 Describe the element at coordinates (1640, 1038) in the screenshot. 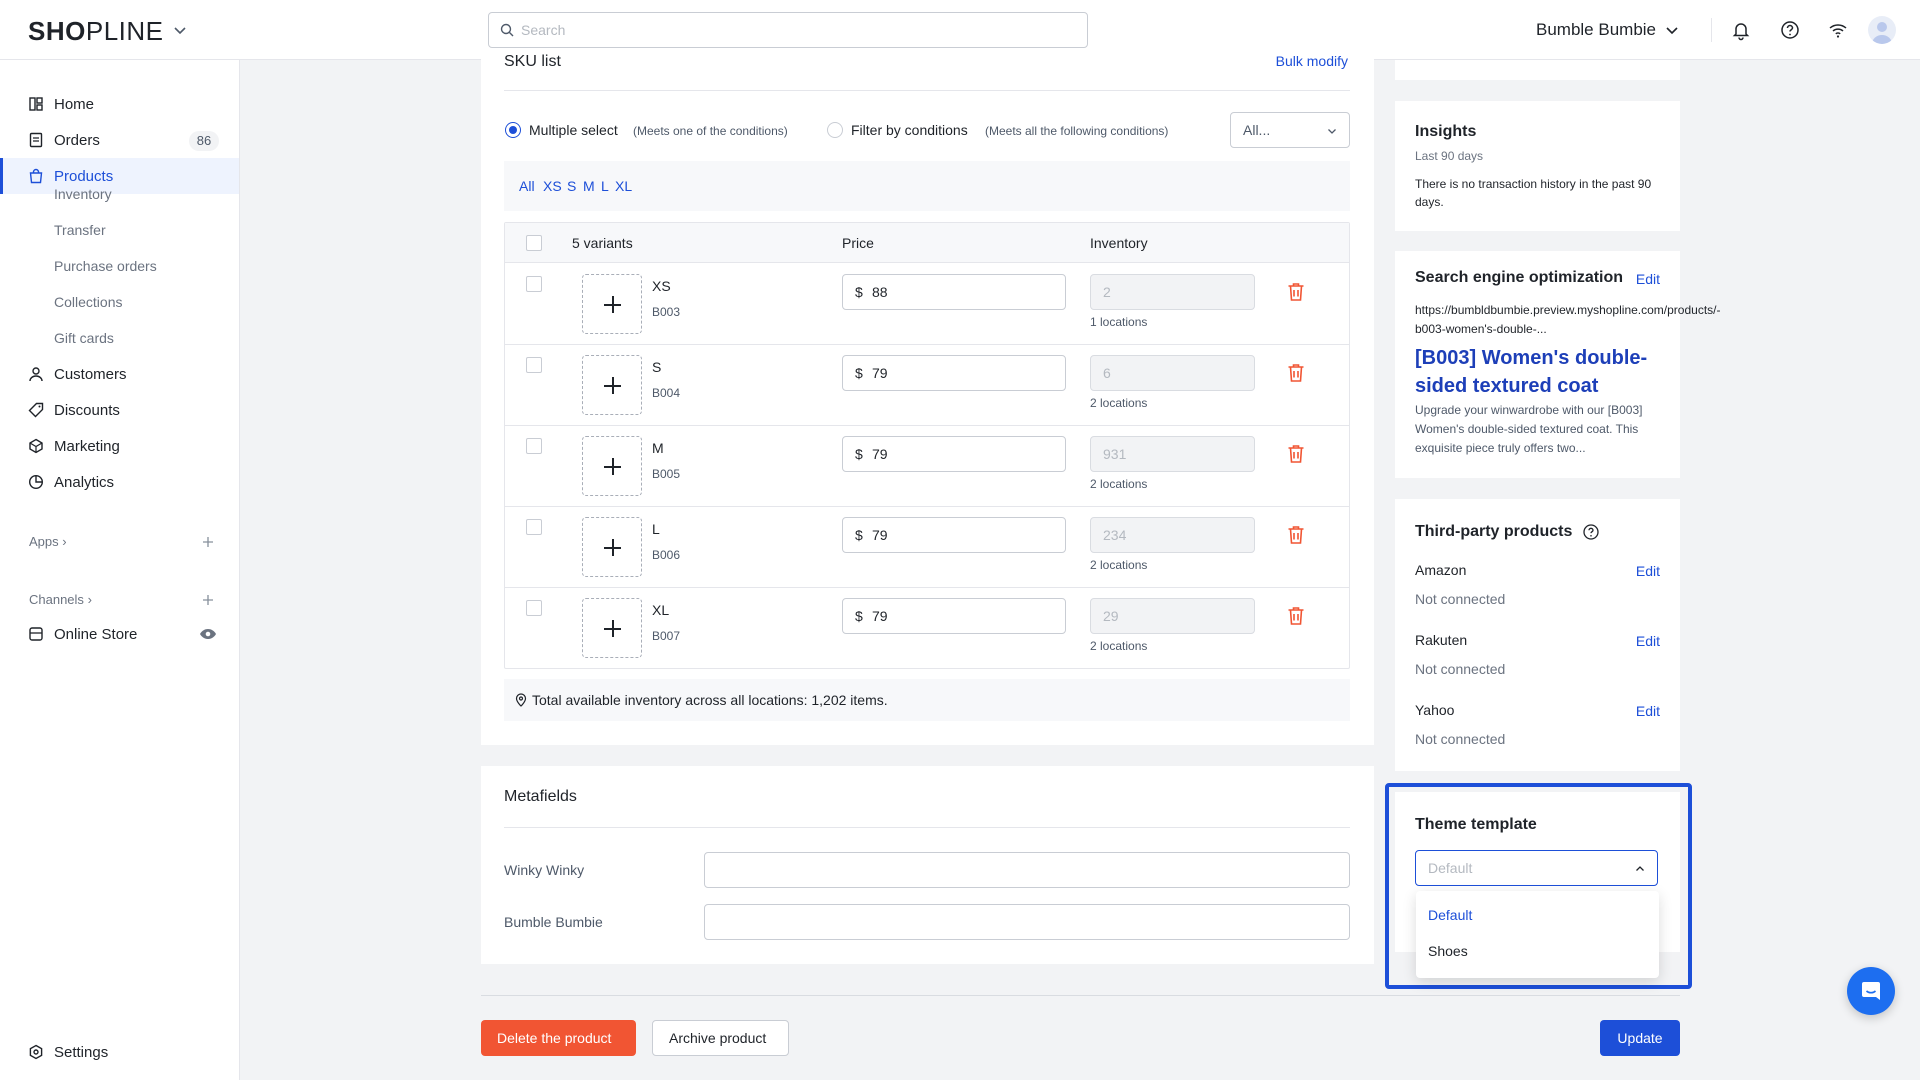

I see `update-button: Update` at that location.